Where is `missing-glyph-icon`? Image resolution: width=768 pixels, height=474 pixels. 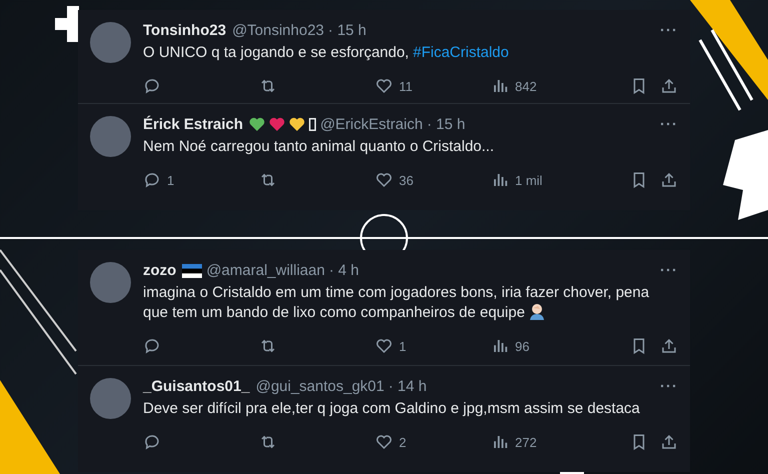 missing-glyph-icon is located at coordinates (312, 124).